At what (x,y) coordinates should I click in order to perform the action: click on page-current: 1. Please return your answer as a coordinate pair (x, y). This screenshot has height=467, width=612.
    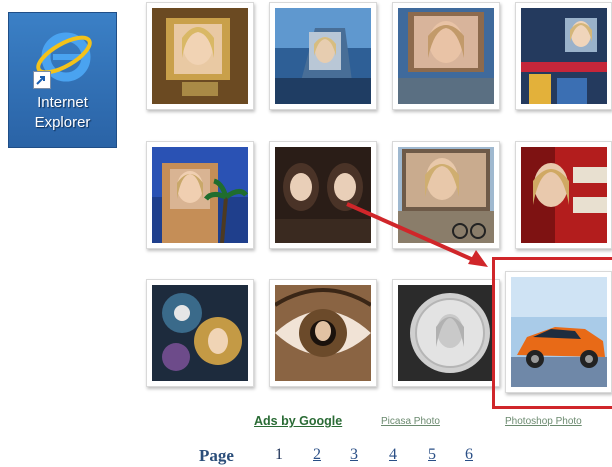
    Looking at the image, I should click on (279, 454).